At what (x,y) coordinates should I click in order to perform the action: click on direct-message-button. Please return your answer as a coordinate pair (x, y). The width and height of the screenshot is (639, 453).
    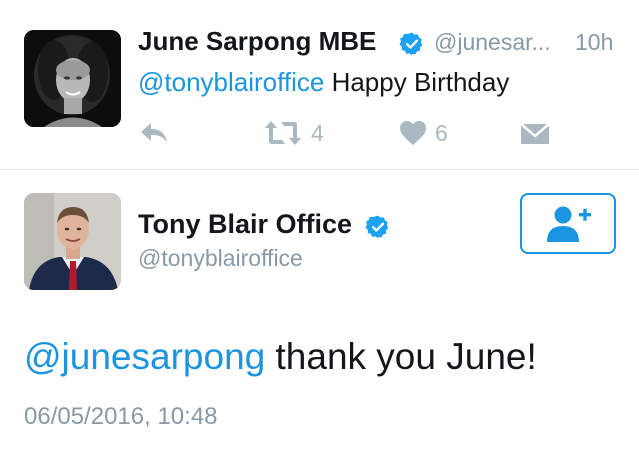
    Looking at the image, I should click on (535, 133).